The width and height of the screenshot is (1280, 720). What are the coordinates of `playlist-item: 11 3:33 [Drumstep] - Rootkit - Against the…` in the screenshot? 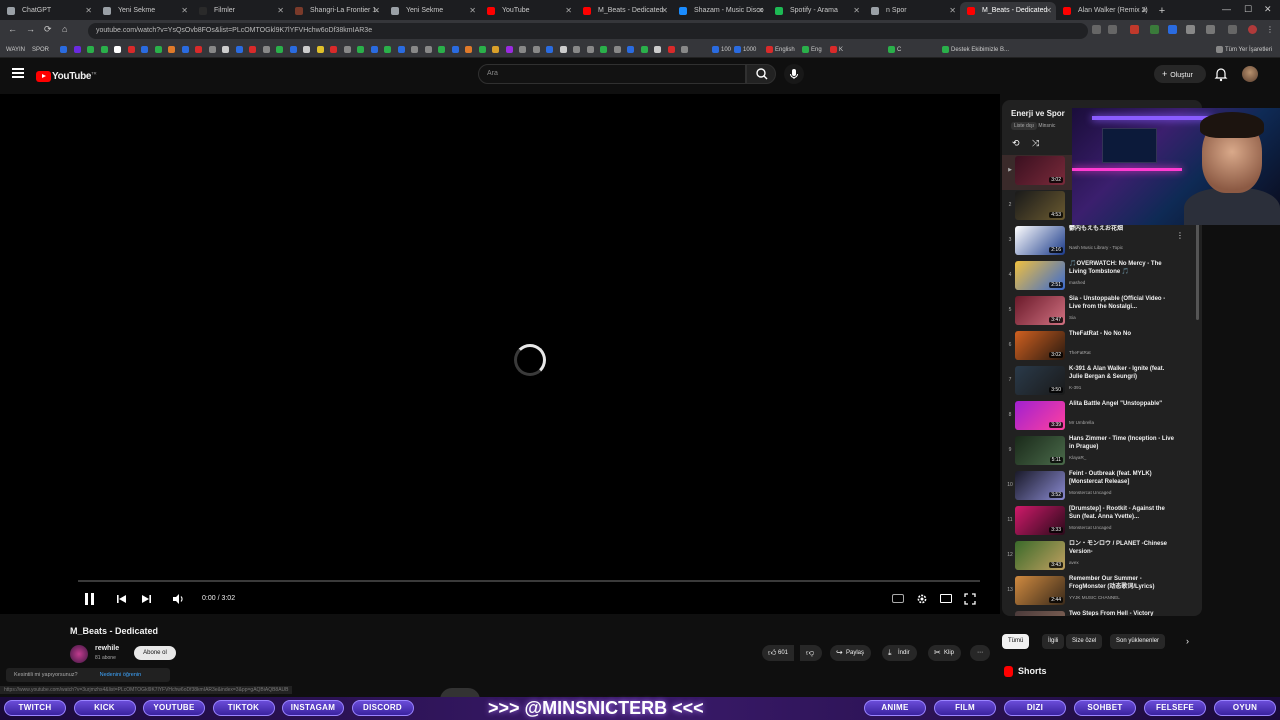 It's located at (1102, 522).